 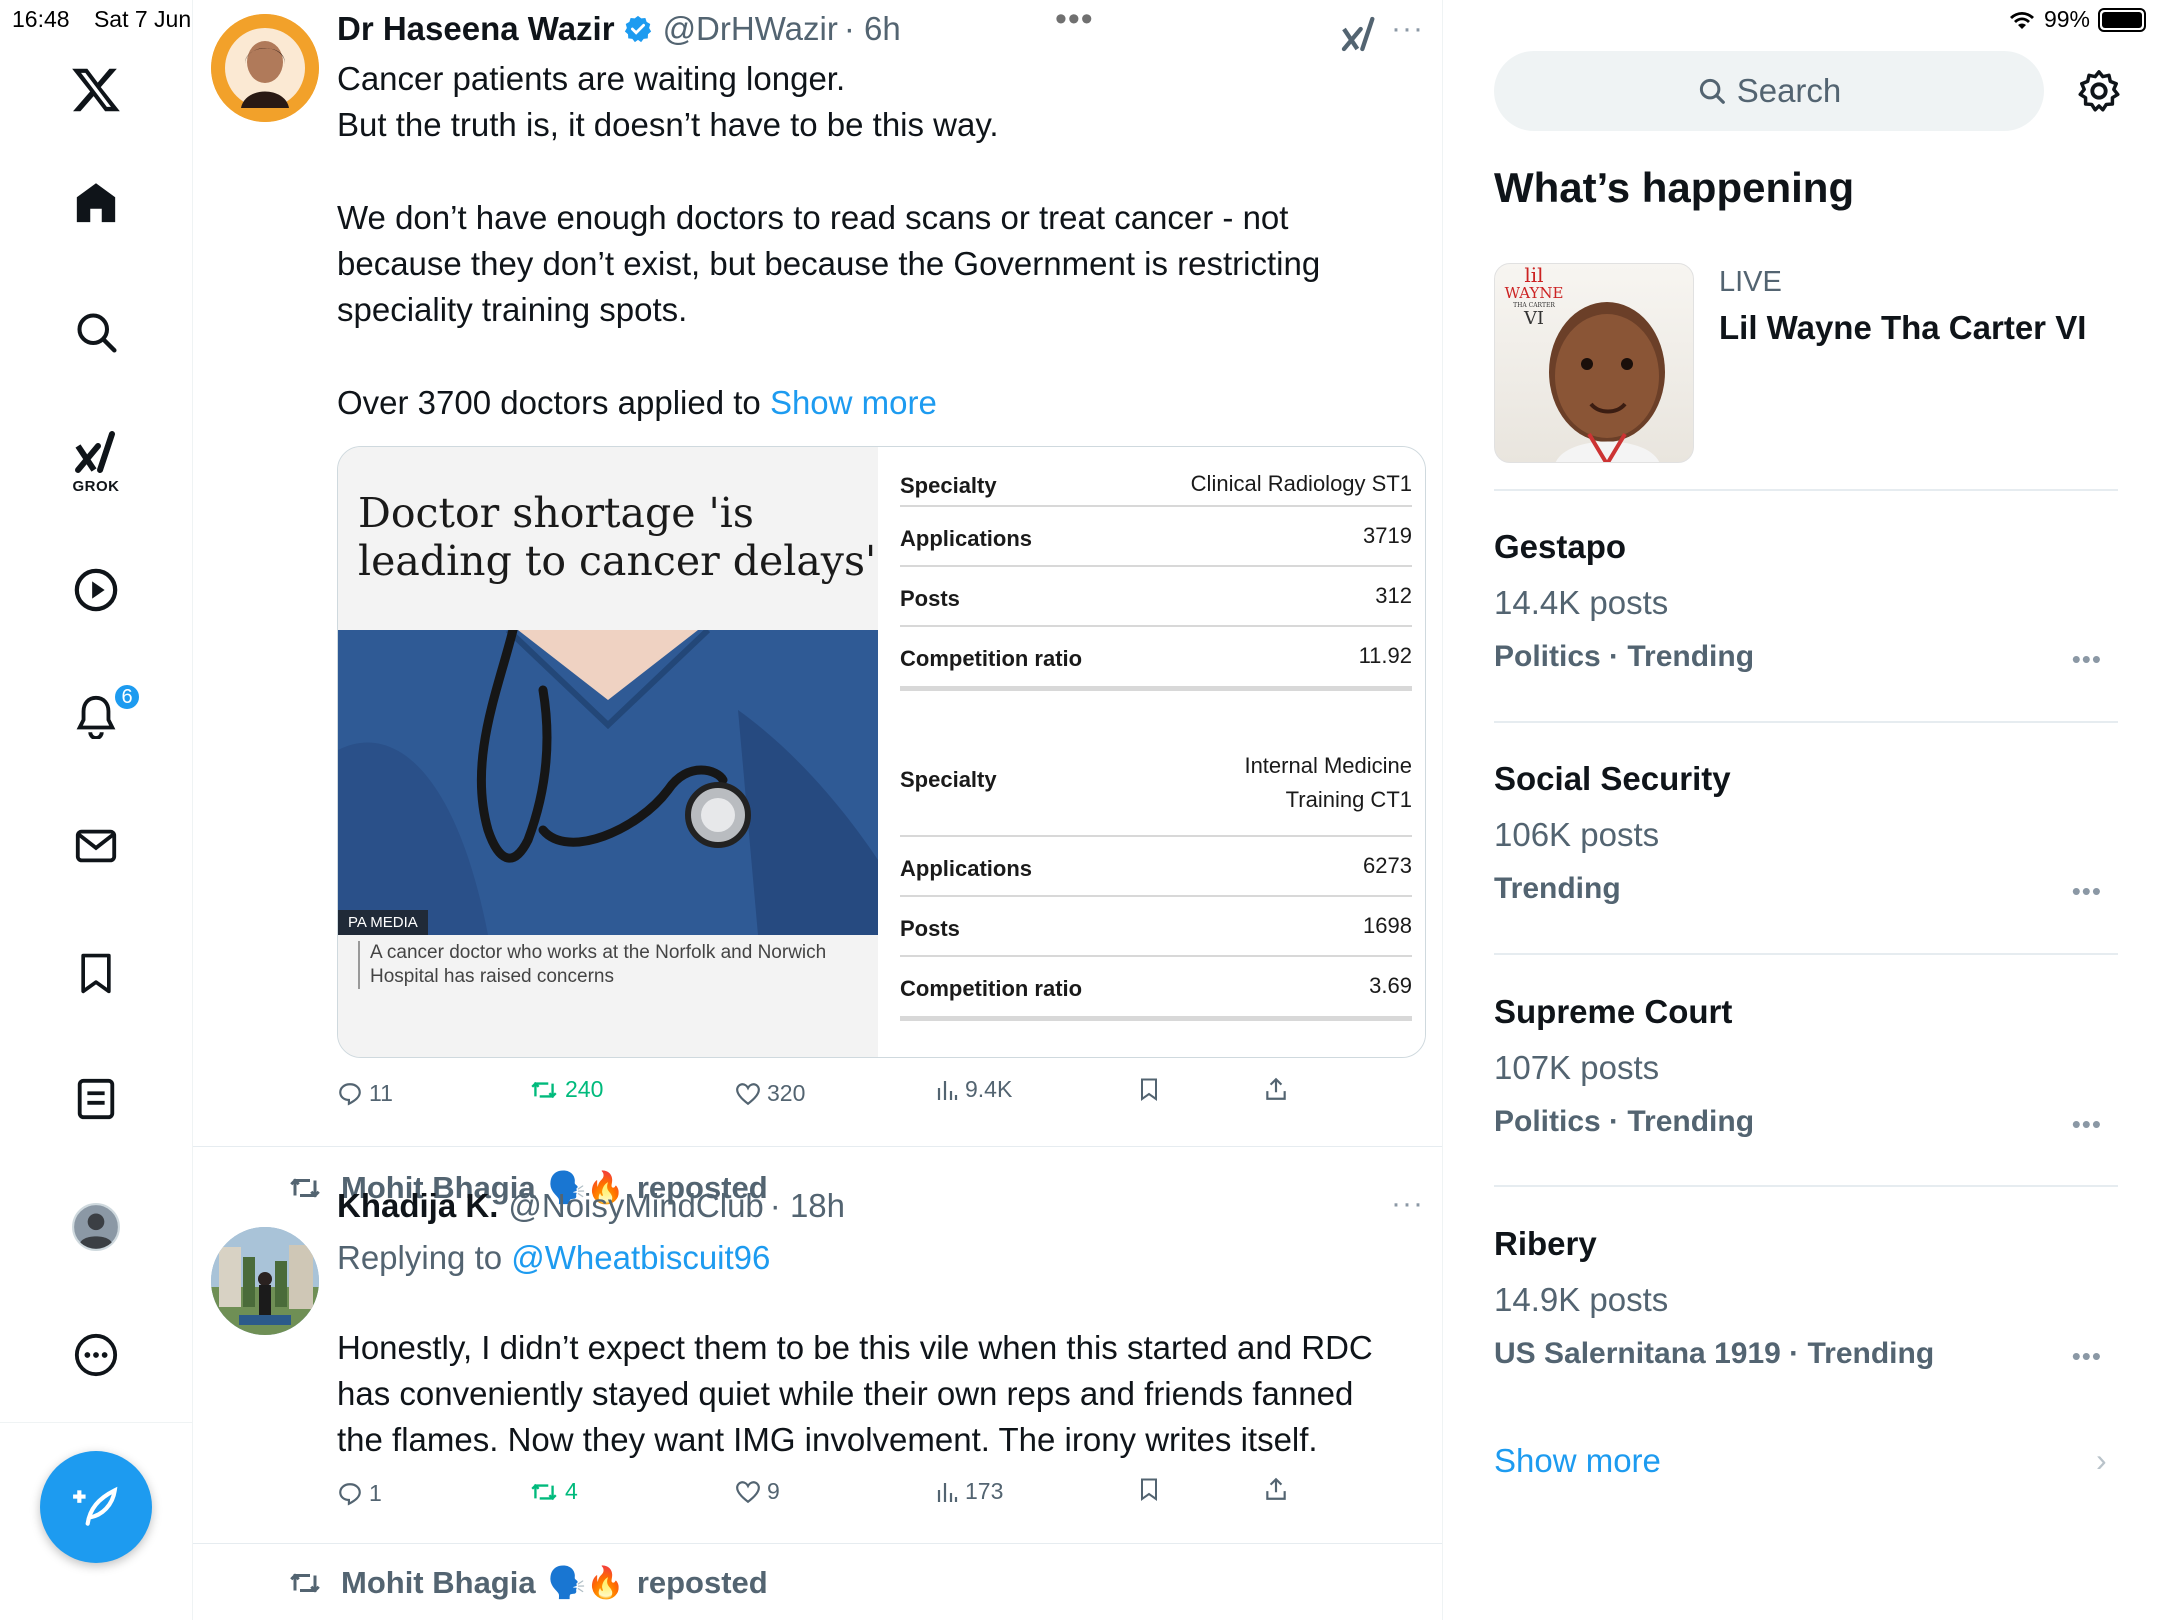 What do you see at coordinates (2066, 19) in the screenshot?
I see `battery-percent: 99%` at bounding box center [2066, 19].